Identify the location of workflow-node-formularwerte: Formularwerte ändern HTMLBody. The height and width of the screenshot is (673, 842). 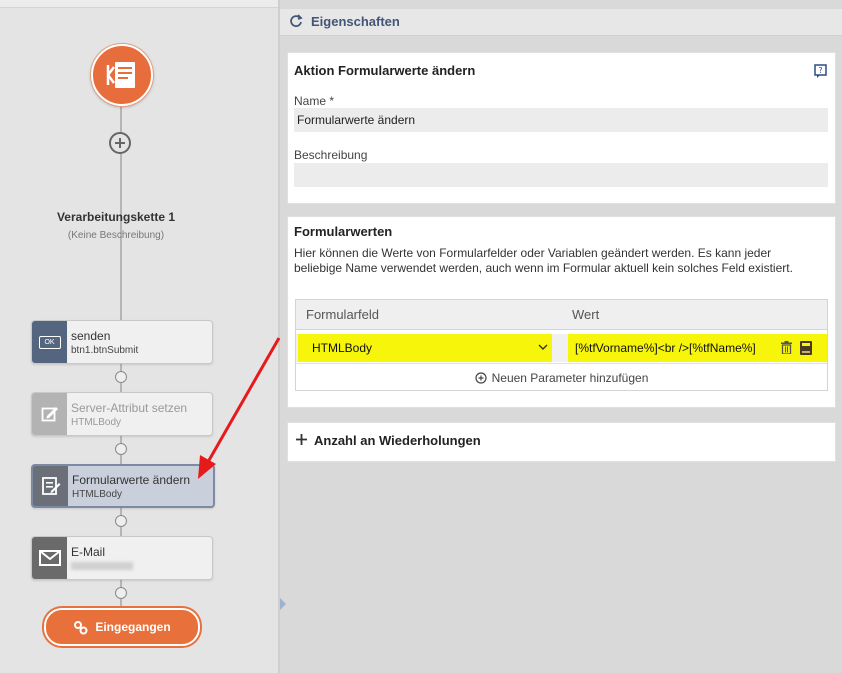
(123, 486).